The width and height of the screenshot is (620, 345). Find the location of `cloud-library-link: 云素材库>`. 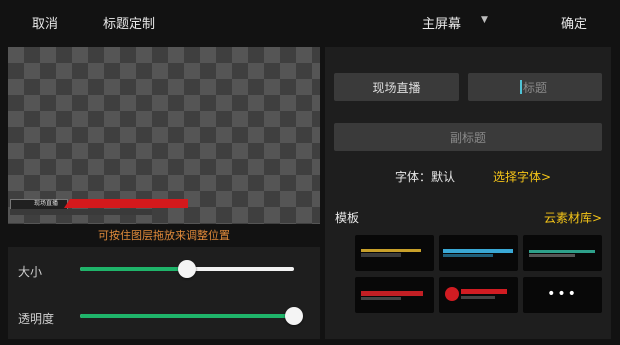

cloud-library-link: 云素材库> is located at coordinates (573, 217).